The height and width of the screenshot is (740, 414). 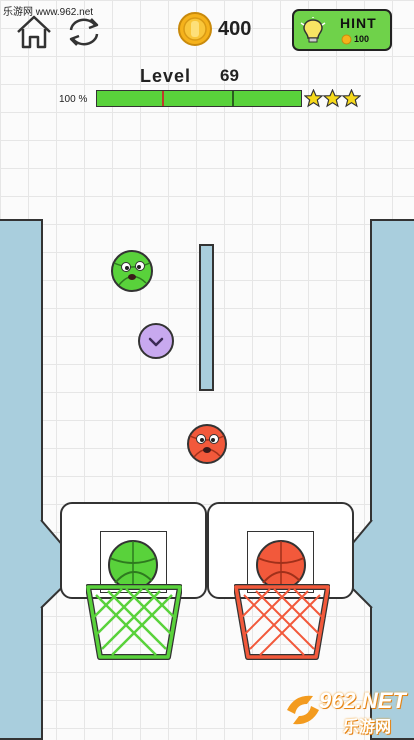 I want to click on restart-icon, so click(x=84, y=32).